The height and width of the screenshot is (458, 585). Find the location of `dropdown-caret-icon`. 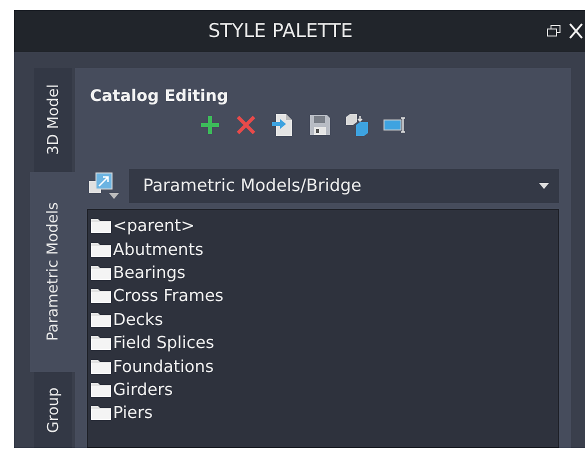

dropdown-caret-icon is located at coordinates (544, 186).